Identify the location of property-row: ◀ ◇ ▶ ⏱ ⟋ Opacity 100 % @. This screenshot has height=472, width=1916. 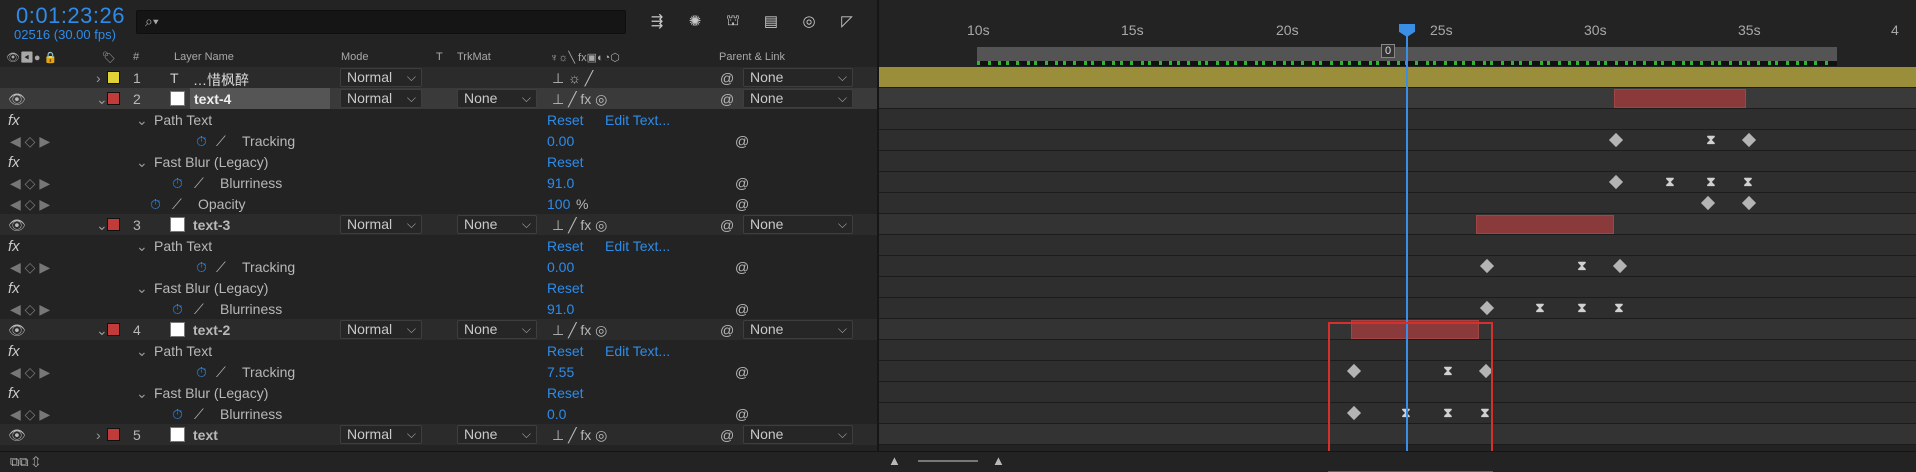
(439, 203).